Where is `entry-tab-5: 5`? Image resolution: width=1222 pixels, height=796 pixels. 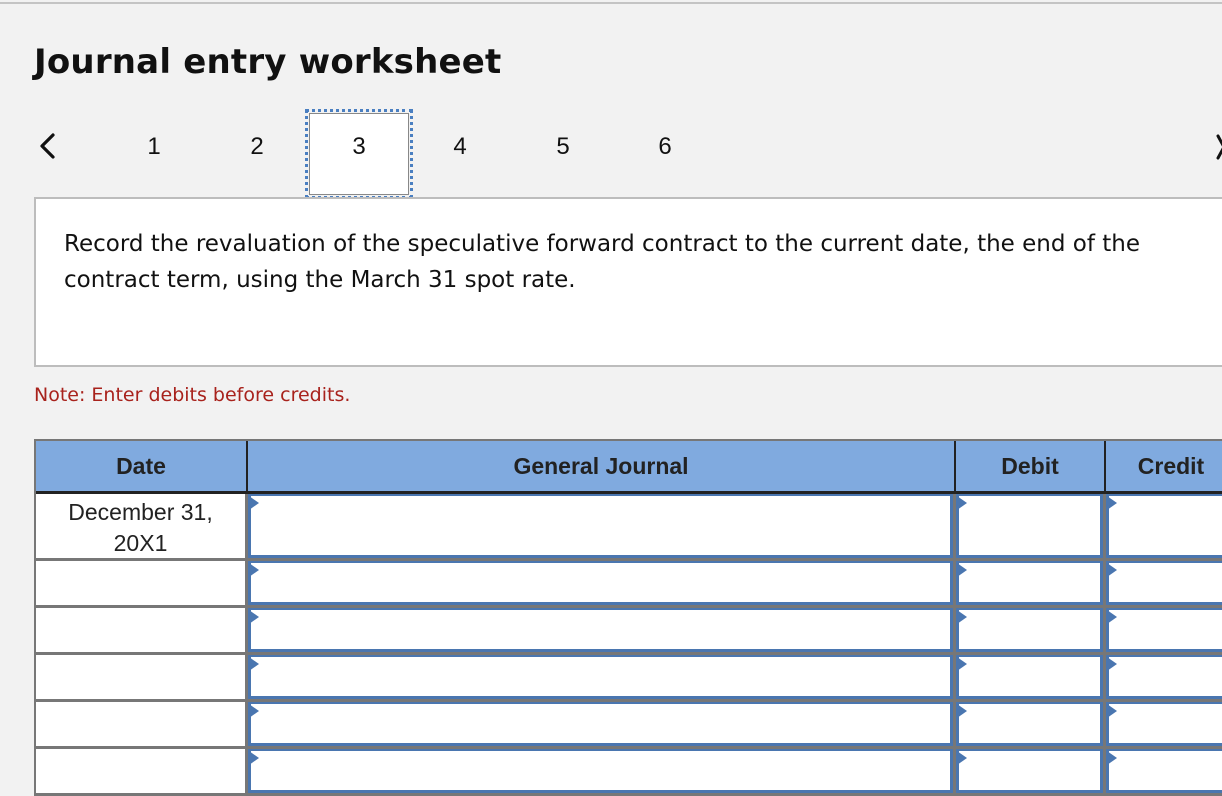 entry-tab-5: 5 is located at coordinates (563, 147).